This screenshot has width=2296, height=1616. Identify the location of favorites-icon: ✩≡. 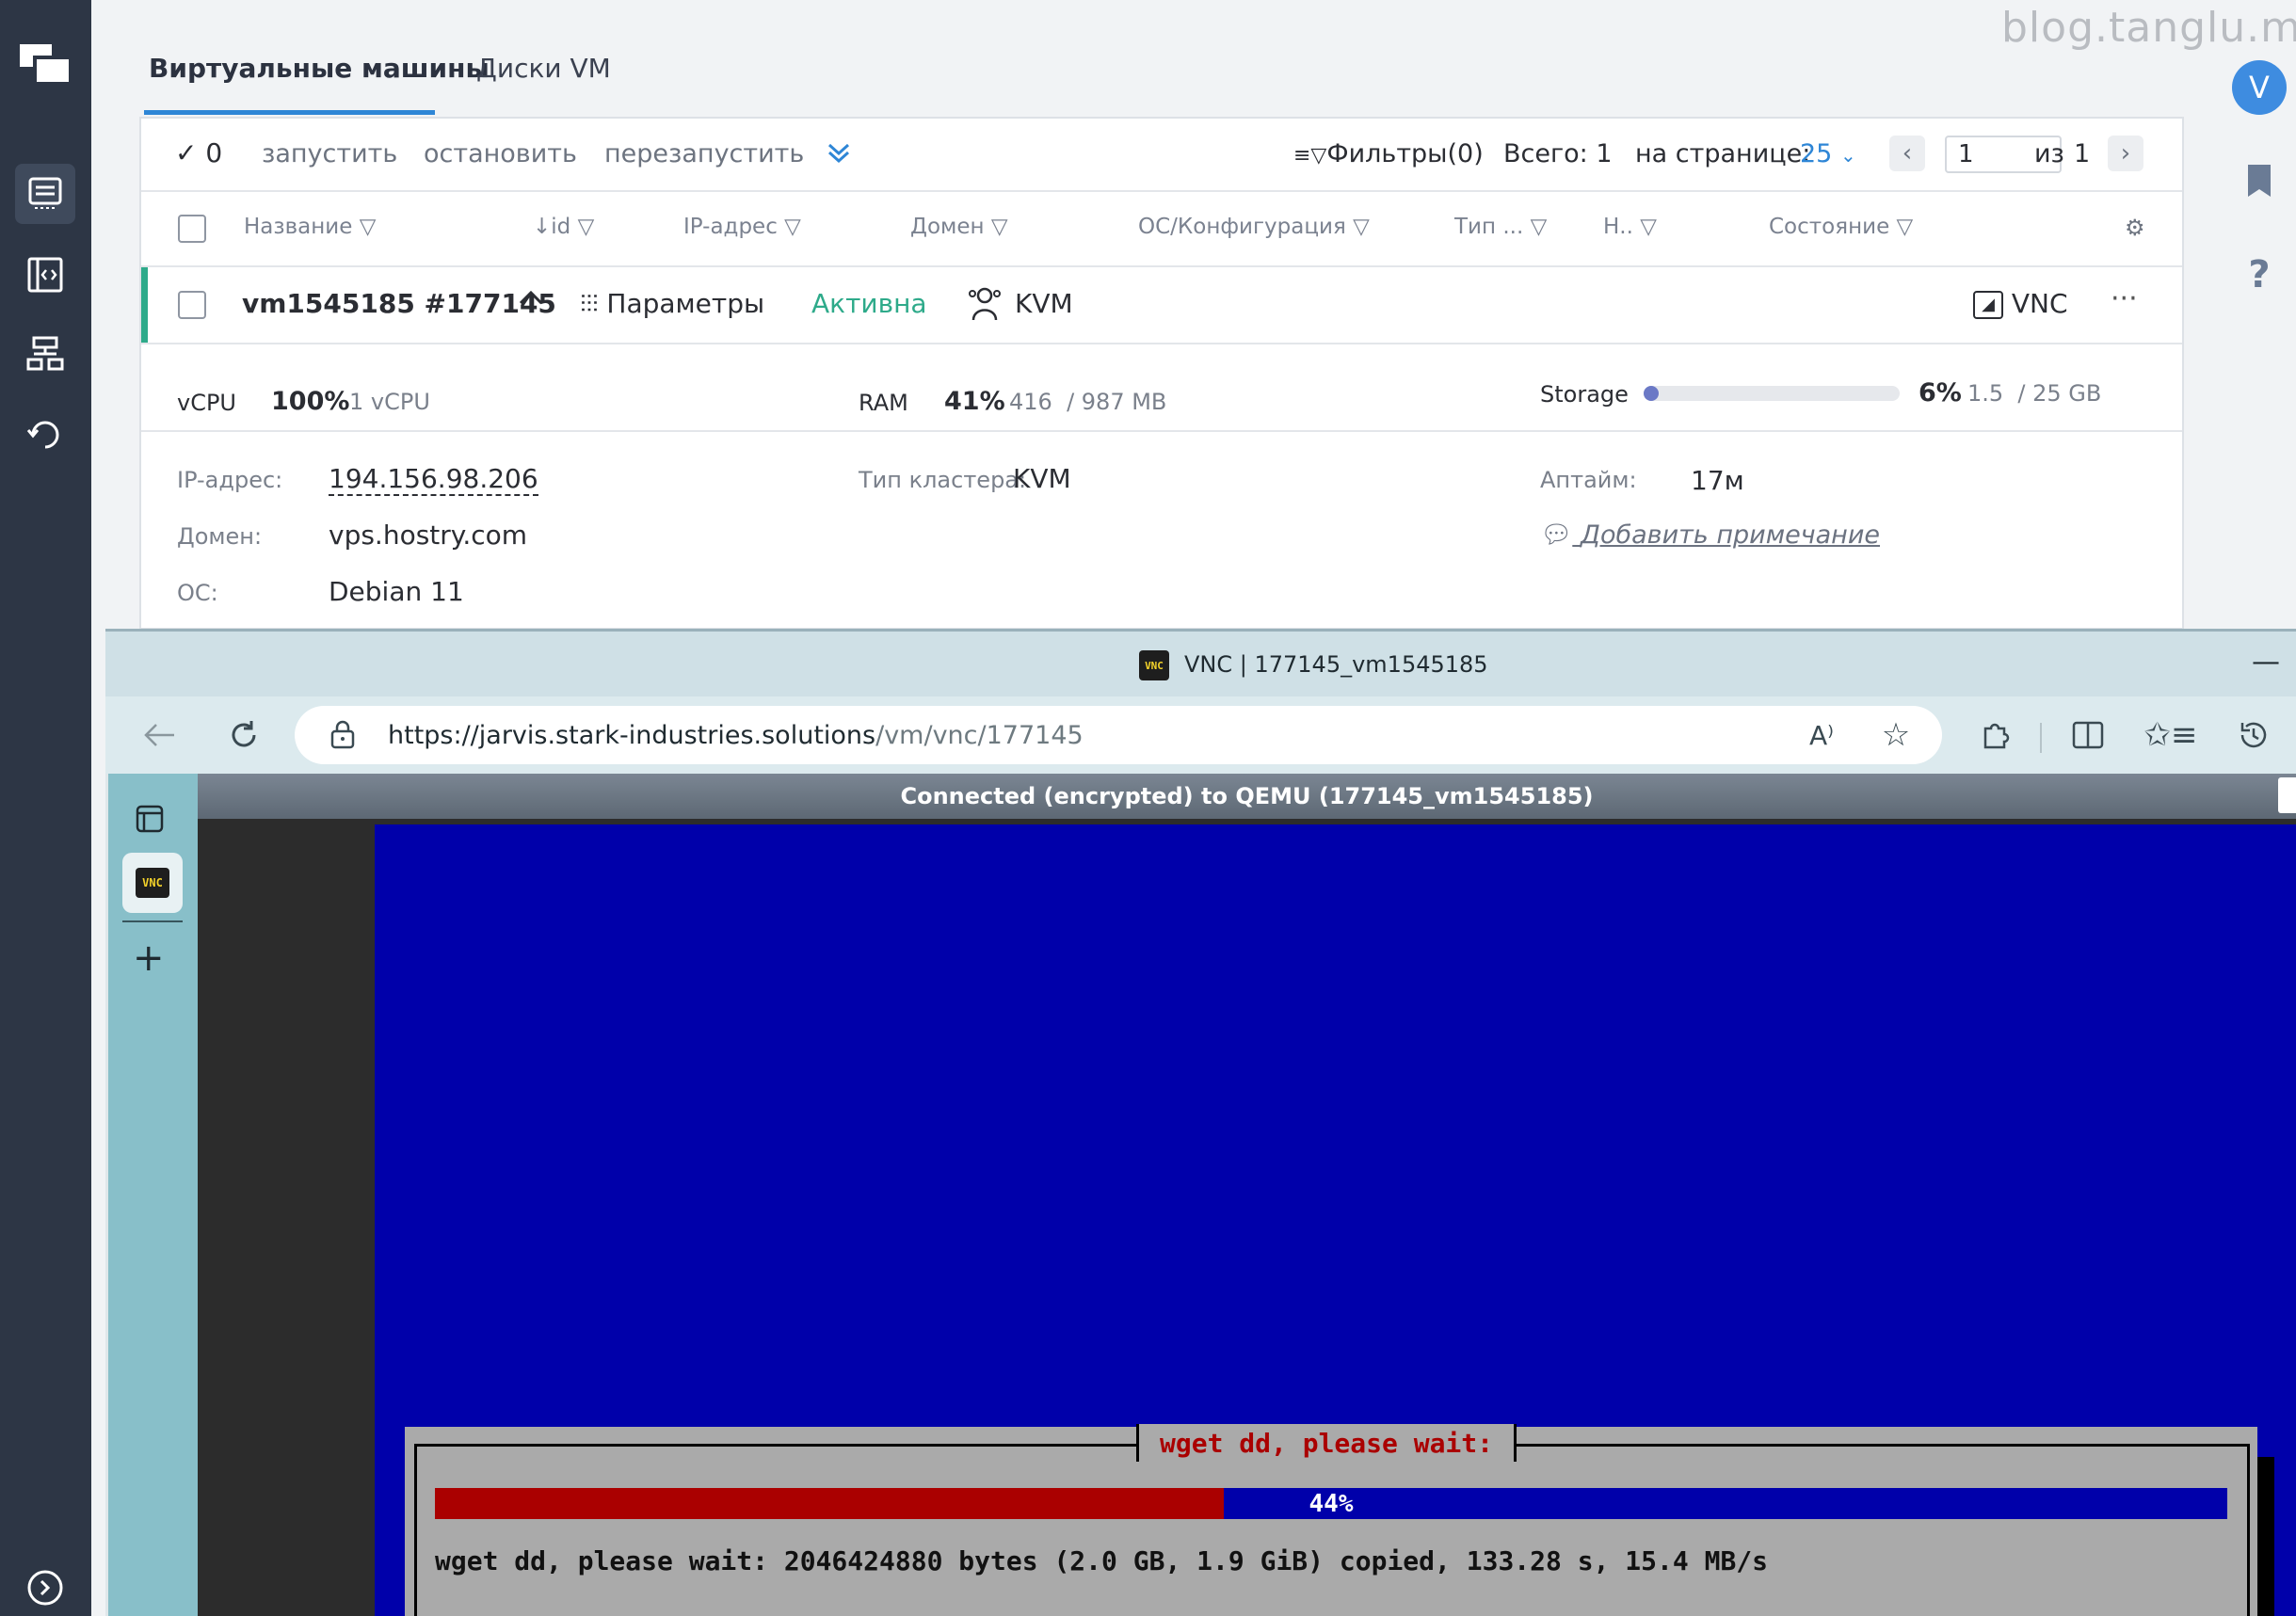
(2171, 735).